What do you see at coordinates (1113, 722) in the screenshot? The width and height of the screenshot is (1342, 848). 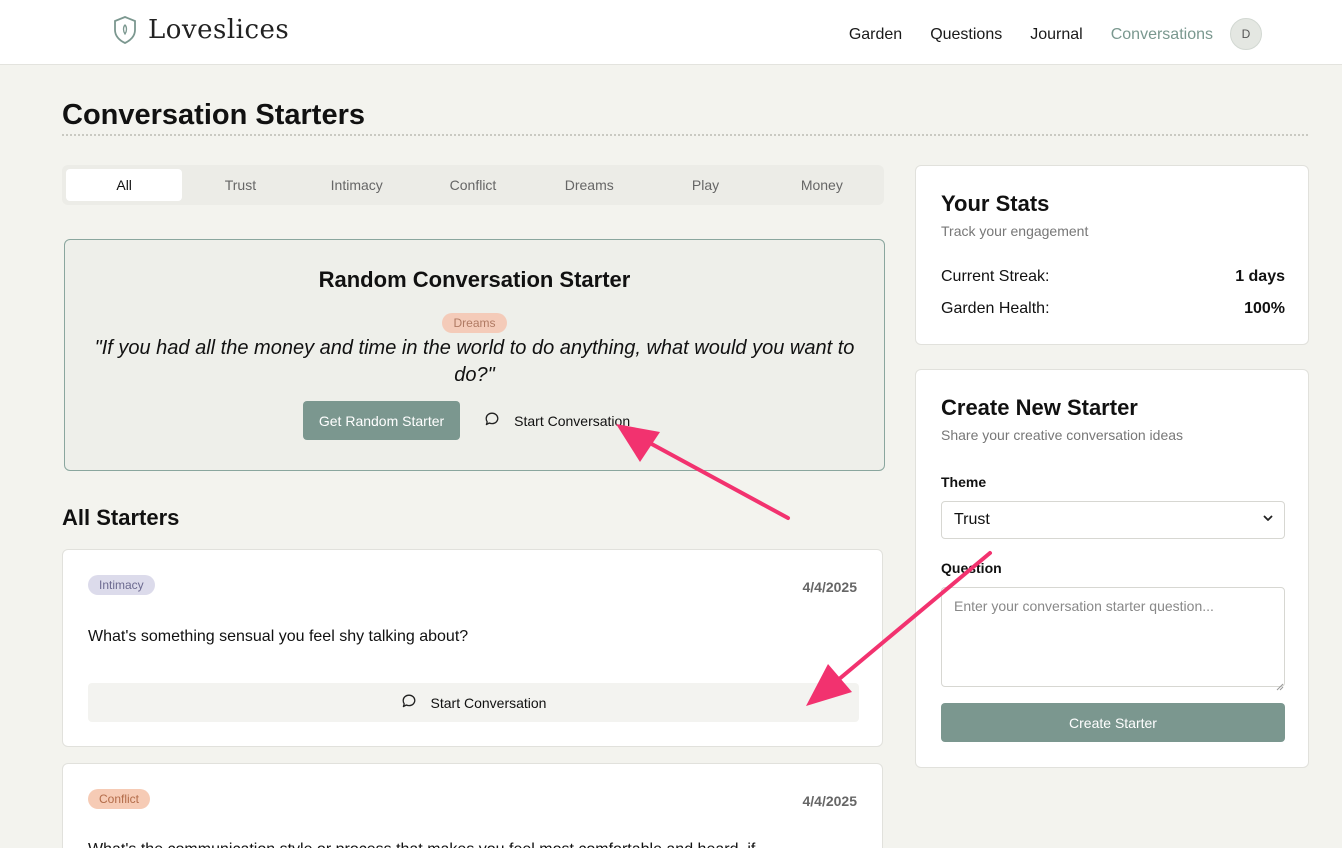 I see `create-starter-button: Create Starter` at bounding box center [1113, 722].